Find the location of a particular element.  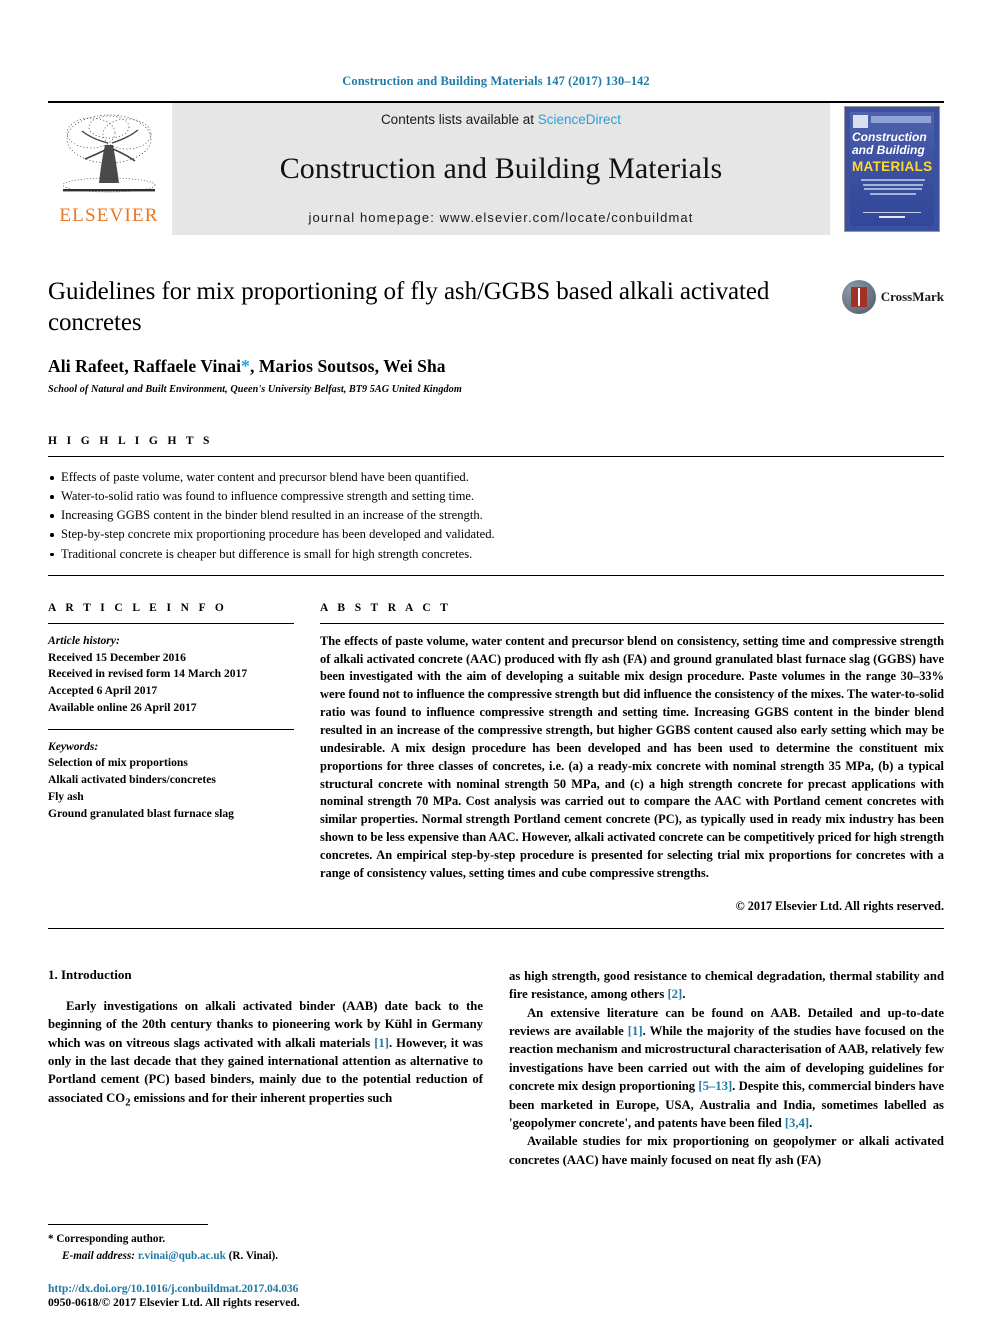

crossmark-book-icon is located at coordinates (858, 297).